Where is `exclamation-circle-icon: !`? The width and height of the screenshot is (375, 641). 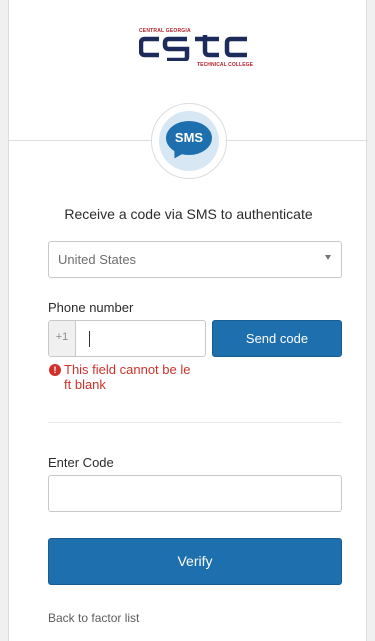 exclamation-circle-icon: ! is located at coordinates (55, 370).